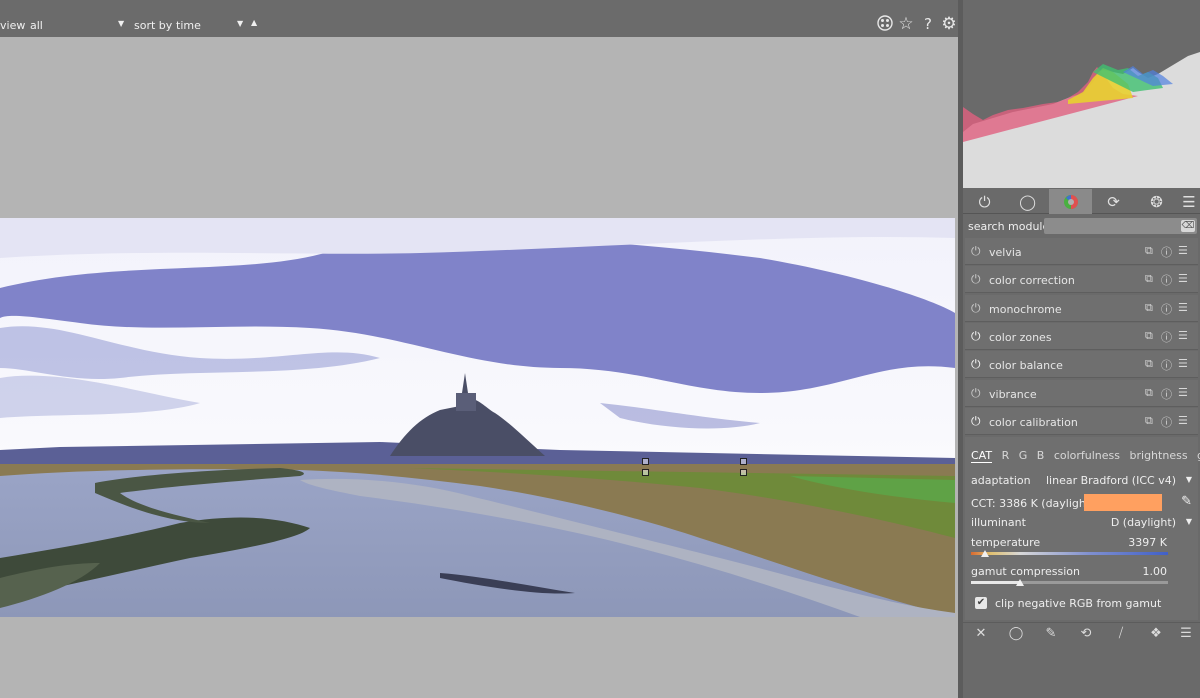 The width and height of the screenshot is (1200, 698). I want to click on module-row: ⏻ color calibration ⧉ ⓘ ☰, so click(1081, 421).